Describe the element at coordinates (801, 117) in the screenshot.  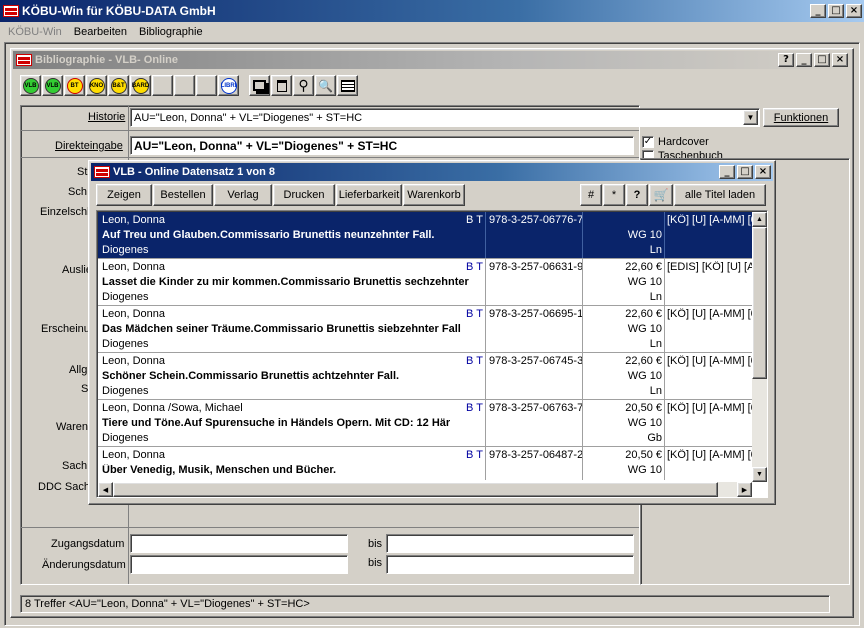
I see `funktionen-button: Funktionen` at that location.